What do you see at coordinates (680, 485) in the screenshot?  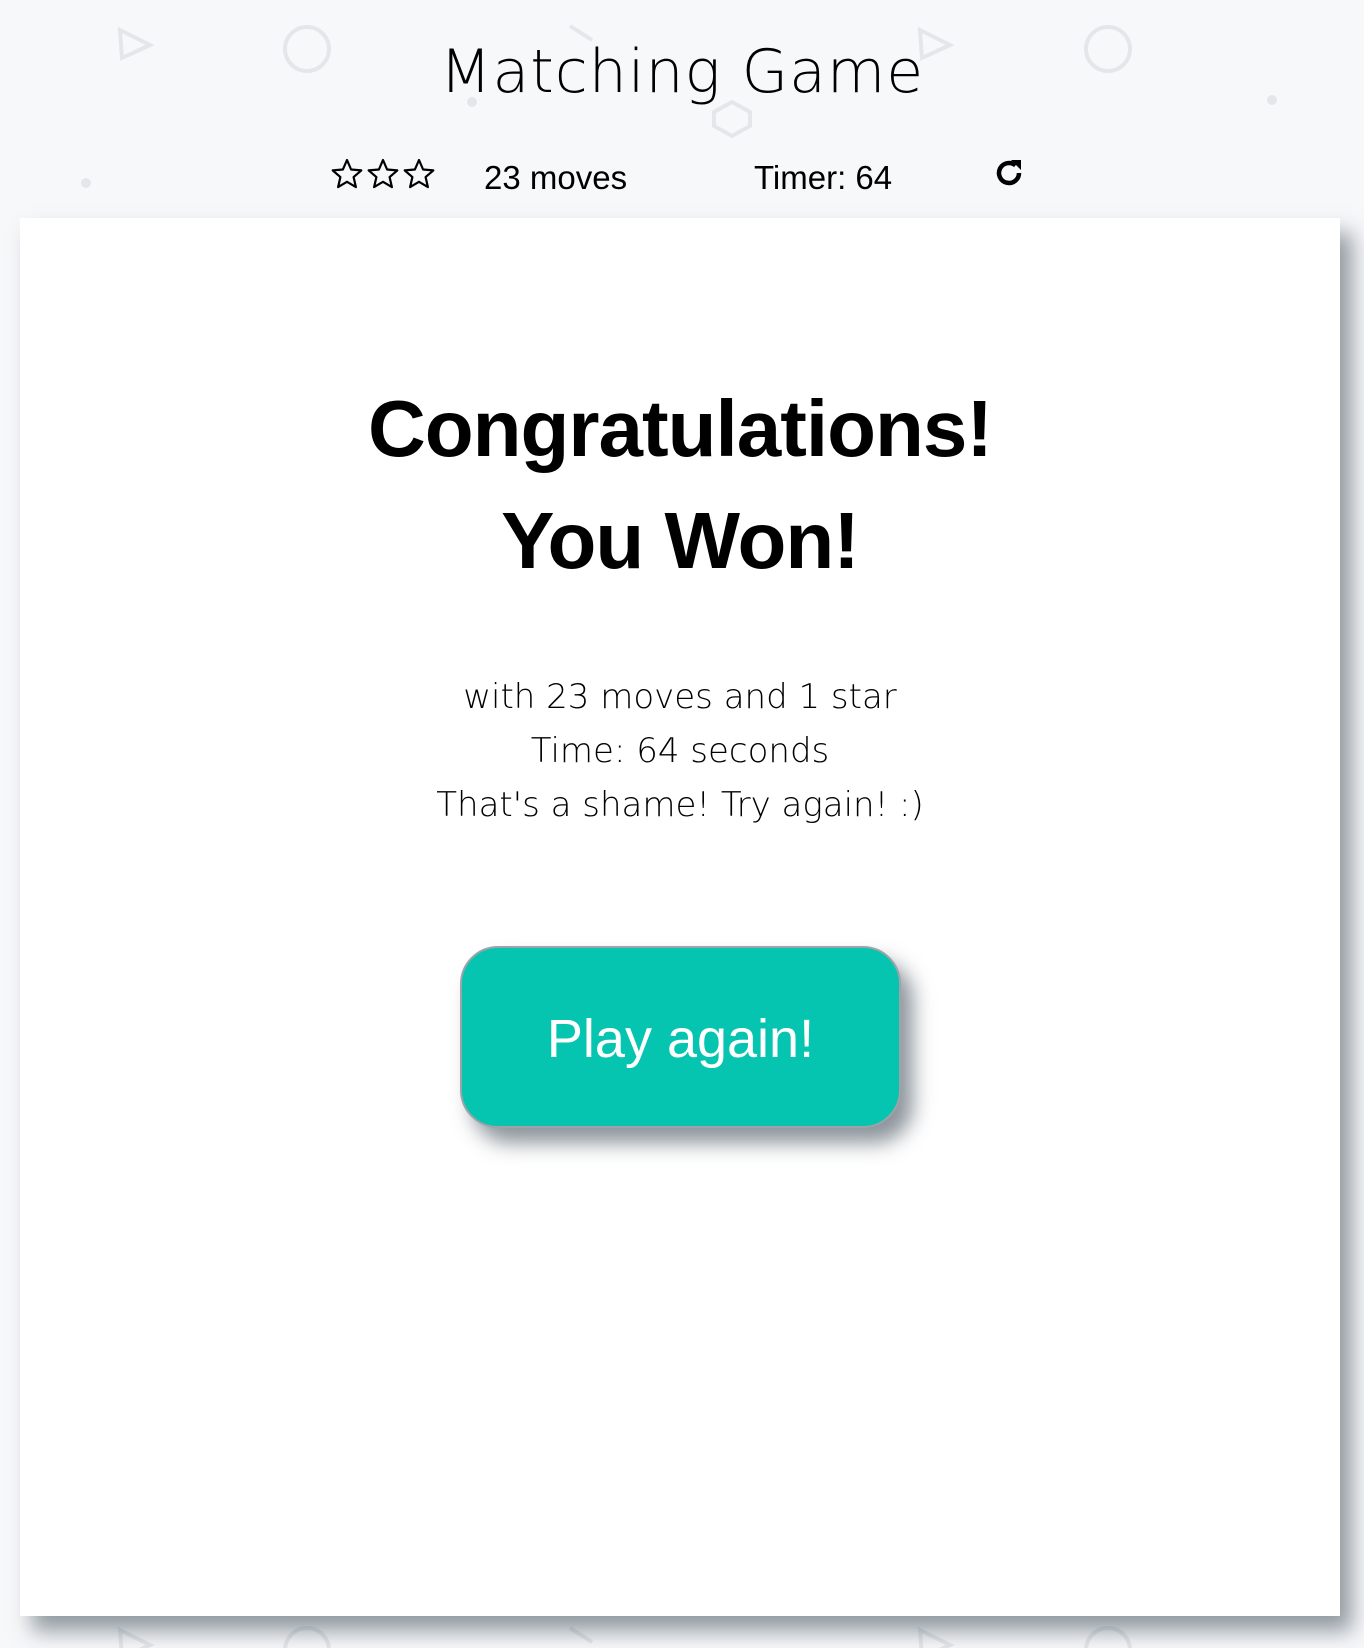 I see `win-heading: Congratulations! You Won!` at bounding box center [680, 485].